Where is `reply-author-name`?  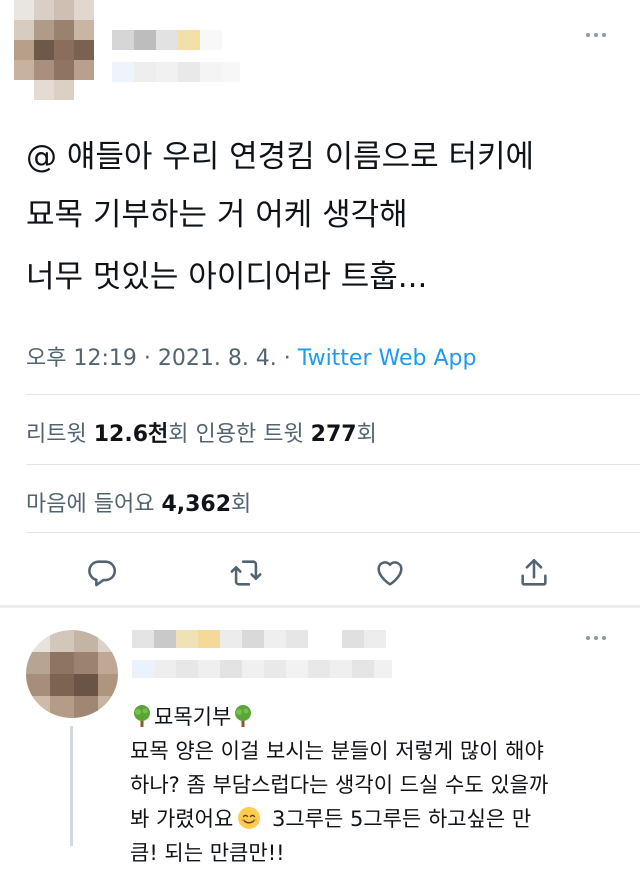
reply-author-name is located at coordinates (262, 660).